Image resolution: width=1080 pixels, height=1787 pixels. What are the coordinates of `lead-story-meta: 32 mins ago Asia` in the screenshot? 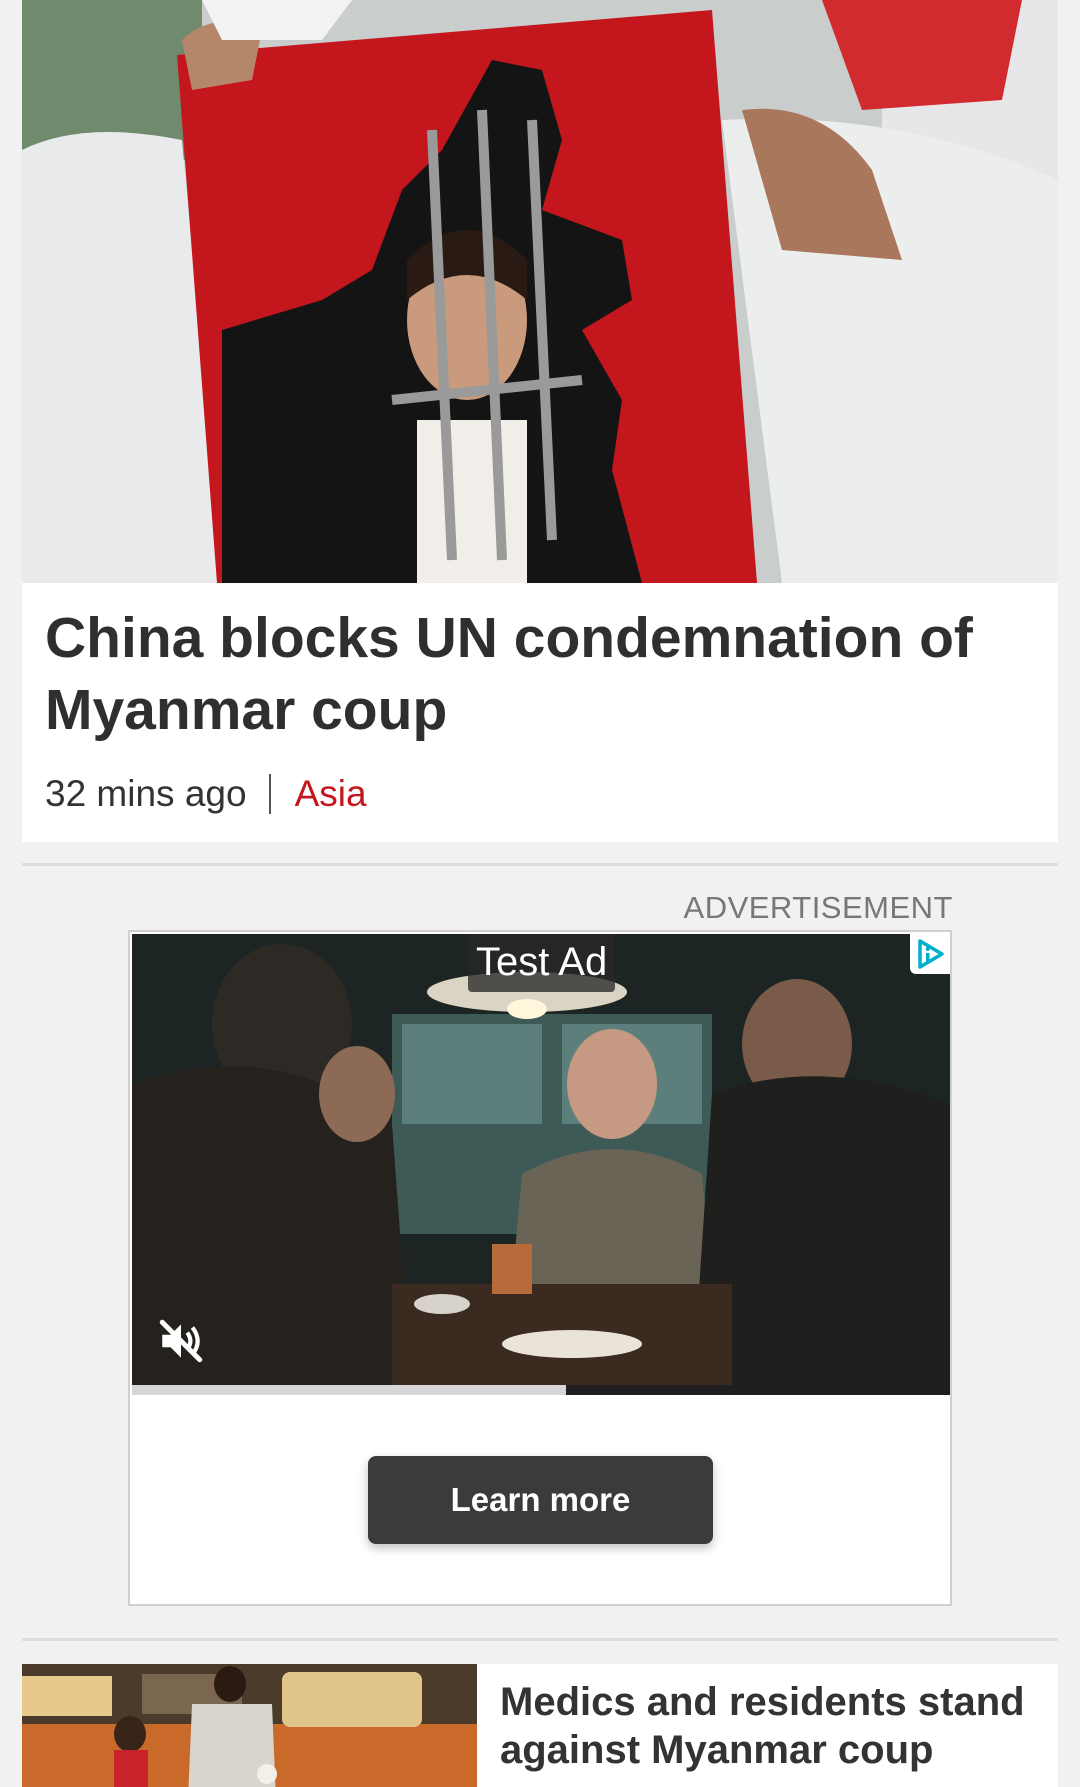 It's located at (206, 794).